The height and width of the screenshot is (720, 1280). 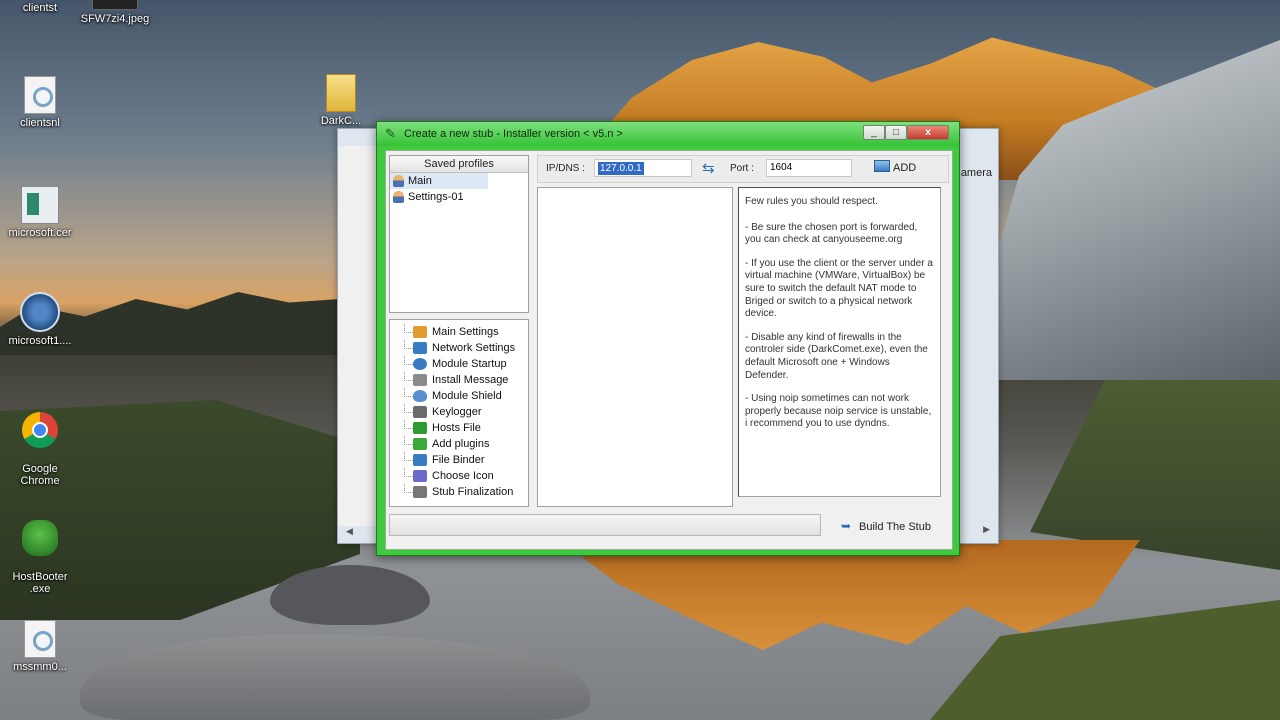 I want to click on startup-icon, so click(x=420, y=364).